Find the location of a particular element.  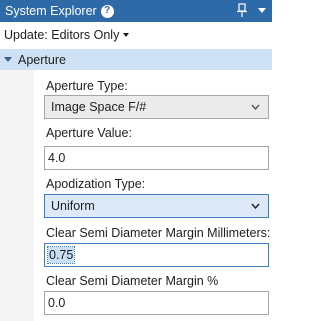

collapse-arrow-icon is located at coordinates (8, 59).